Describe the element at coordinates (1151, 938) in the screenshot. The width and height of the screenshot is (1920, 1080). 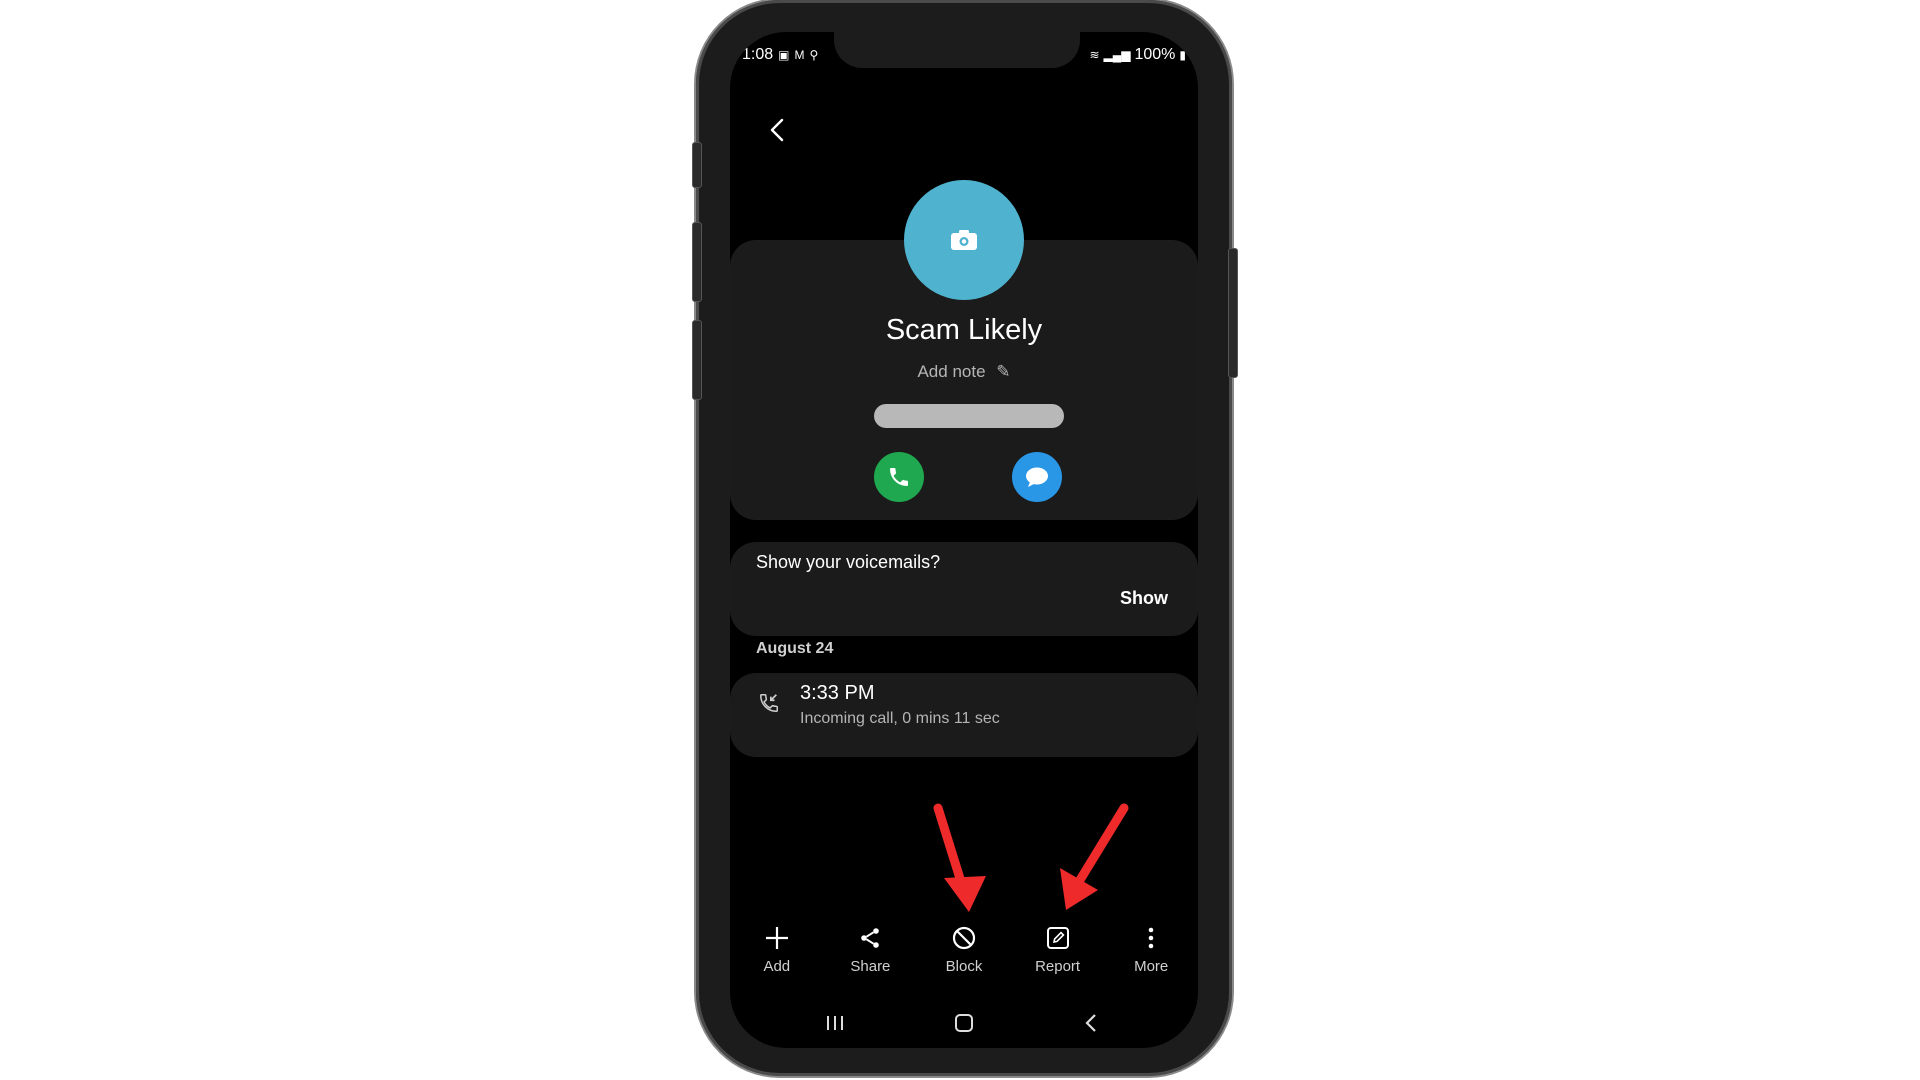
I see `more-icon` at that location.